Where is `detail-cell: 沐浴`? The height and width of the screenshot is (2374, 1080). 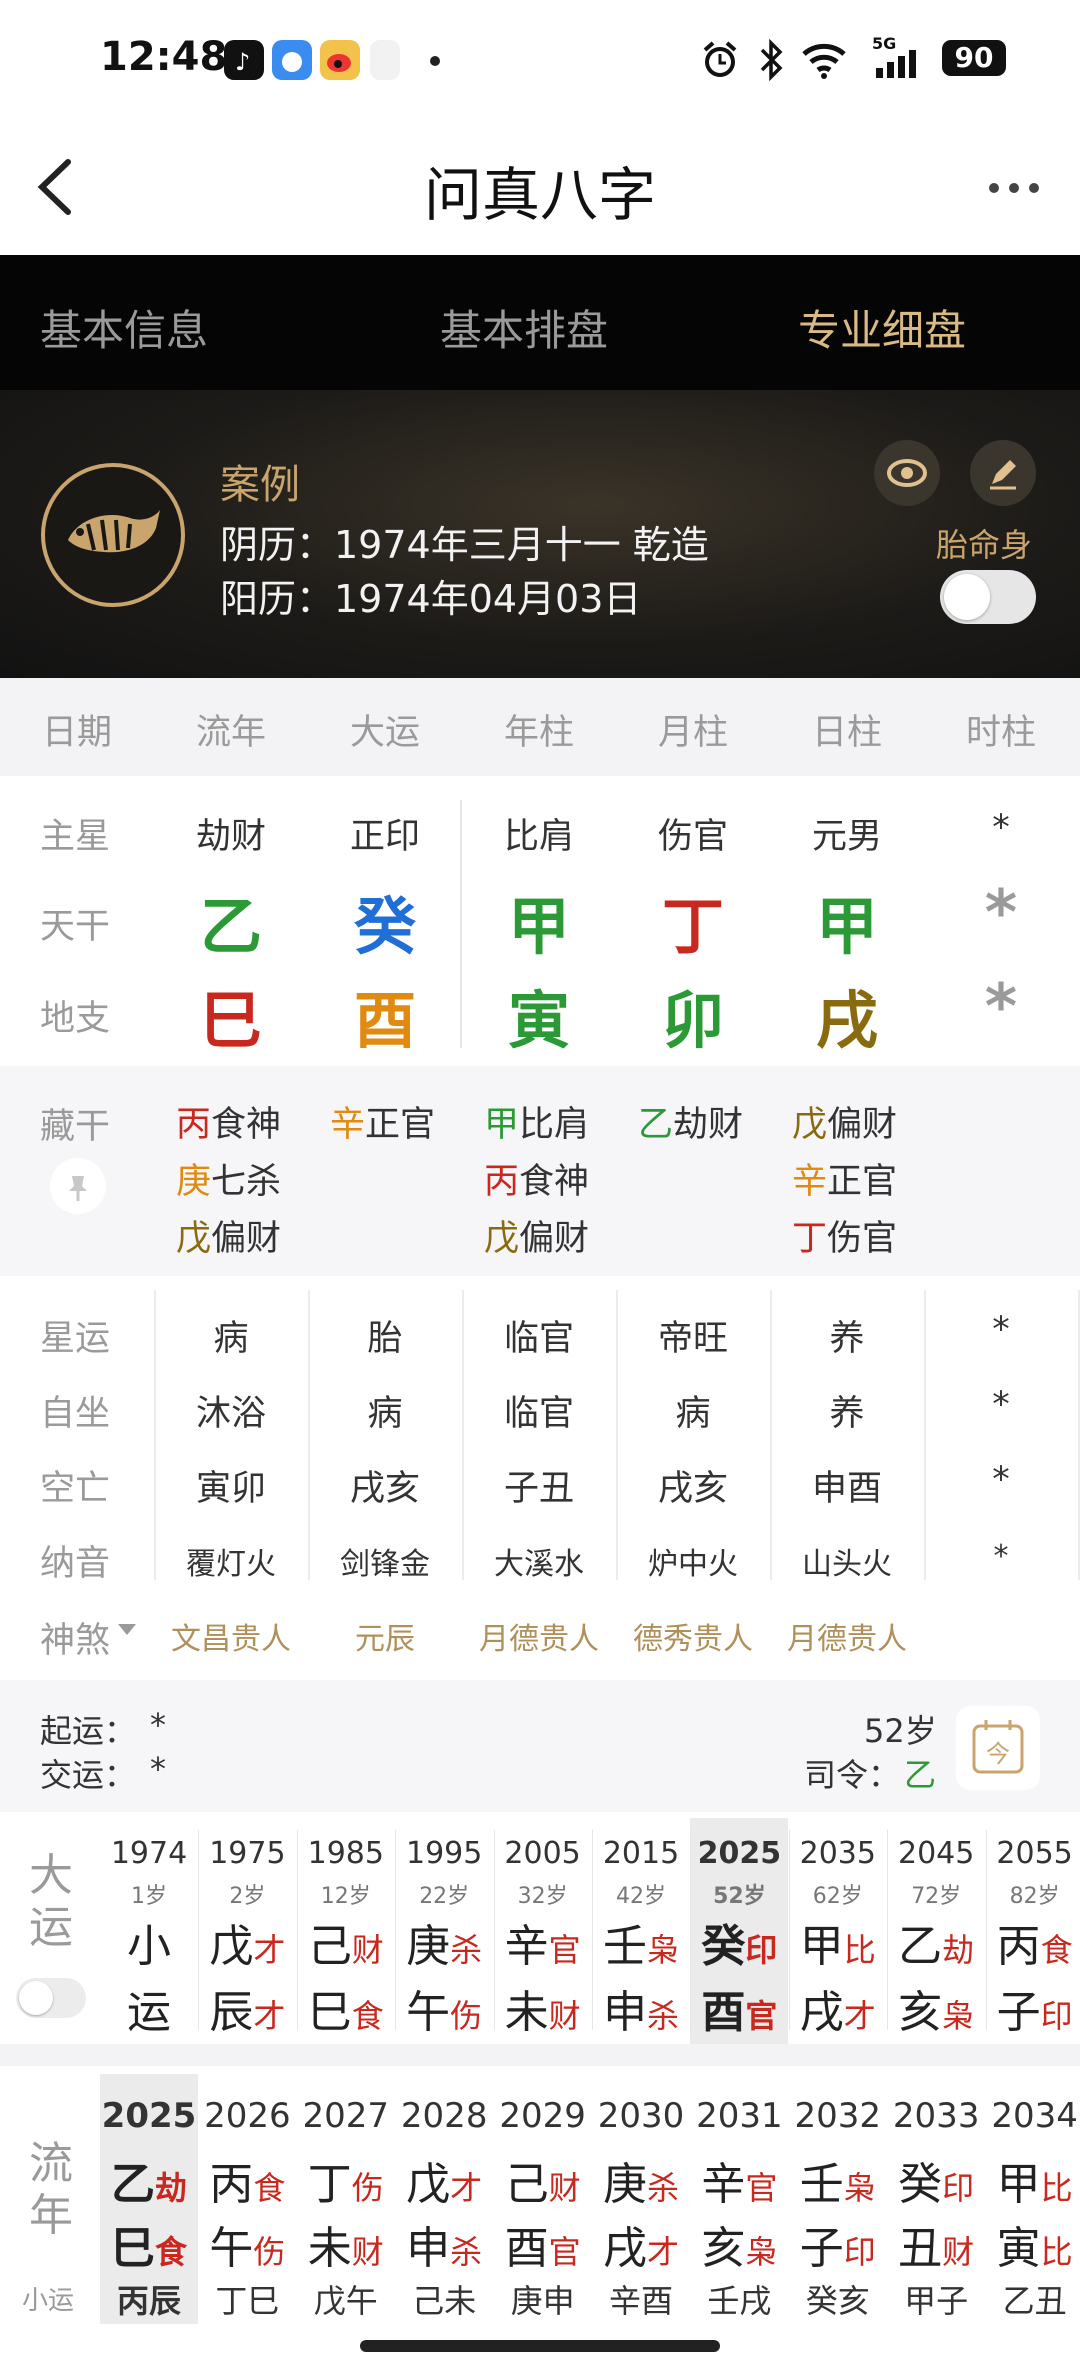 detail-cell: 沐浴 is located at coordinates (230, 1414).